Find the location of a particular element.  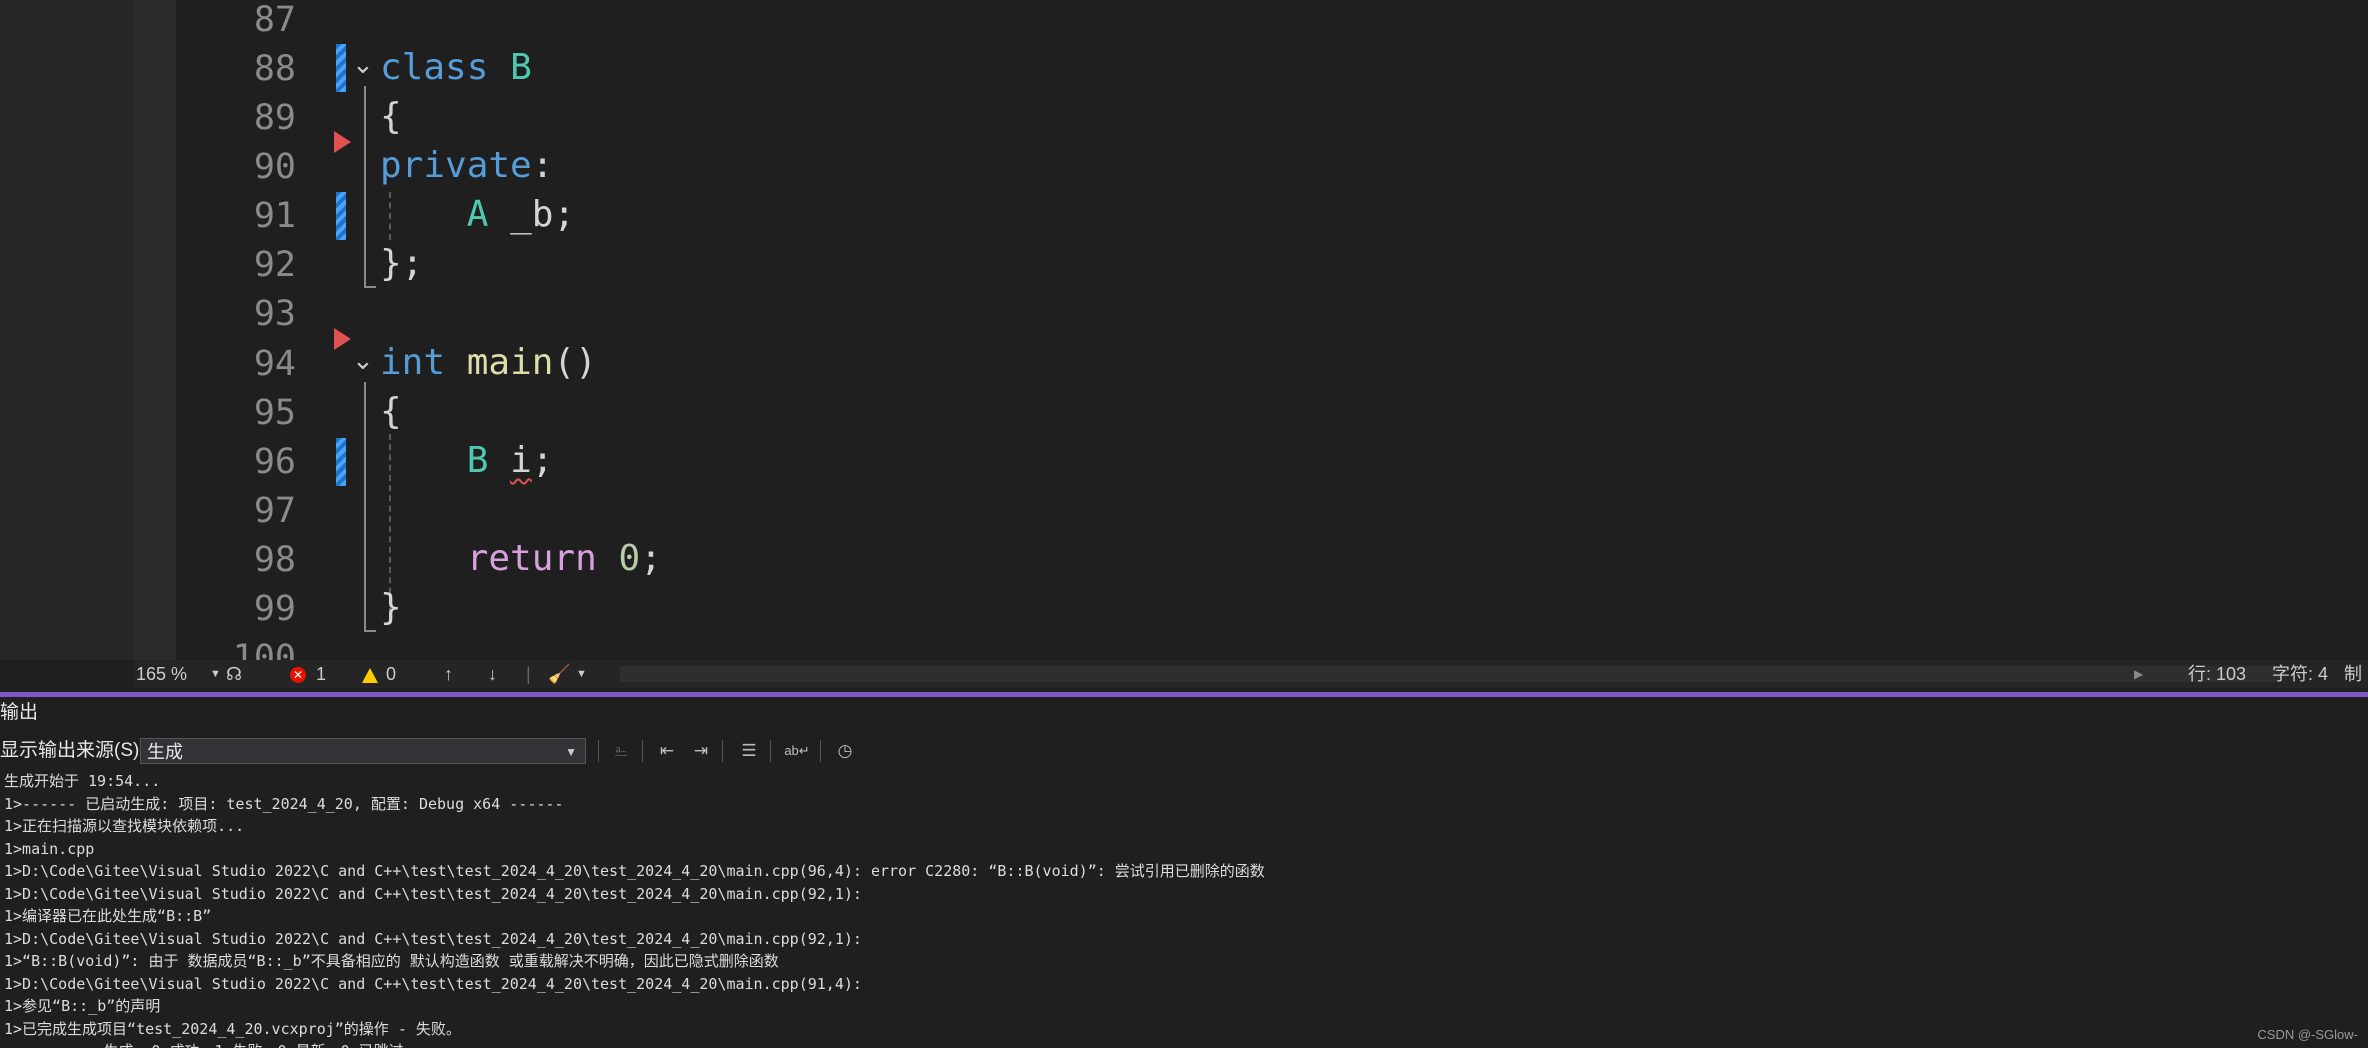

warning-triangle-icon is located at coordinates (370, 674).